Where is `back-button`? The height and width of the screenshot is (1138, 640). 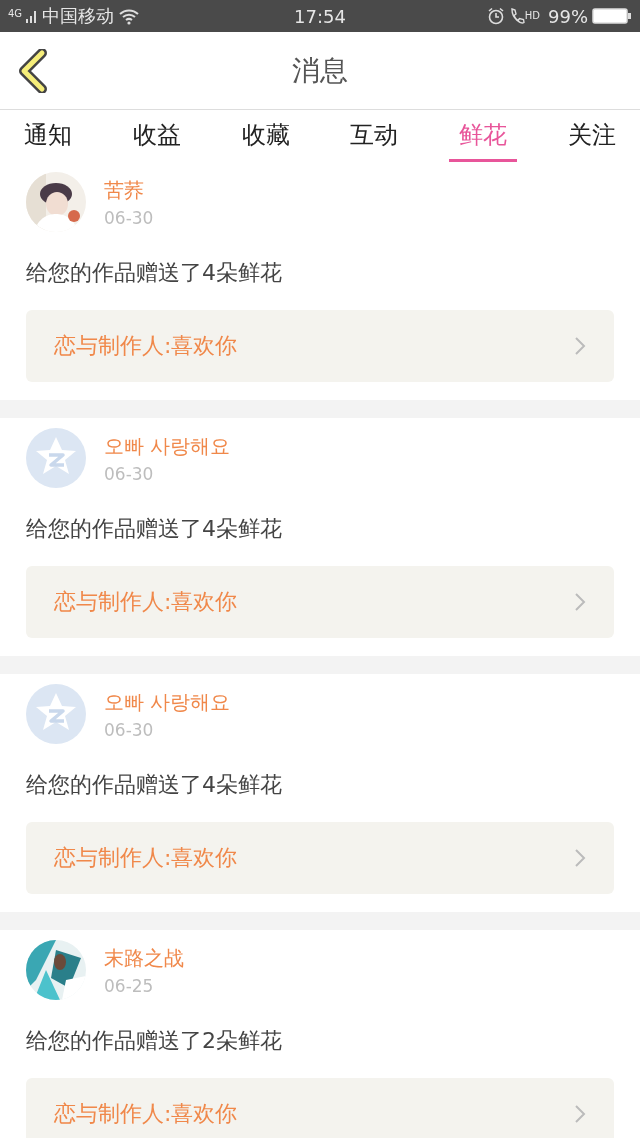 back-button is located at coordinates (33, 70).